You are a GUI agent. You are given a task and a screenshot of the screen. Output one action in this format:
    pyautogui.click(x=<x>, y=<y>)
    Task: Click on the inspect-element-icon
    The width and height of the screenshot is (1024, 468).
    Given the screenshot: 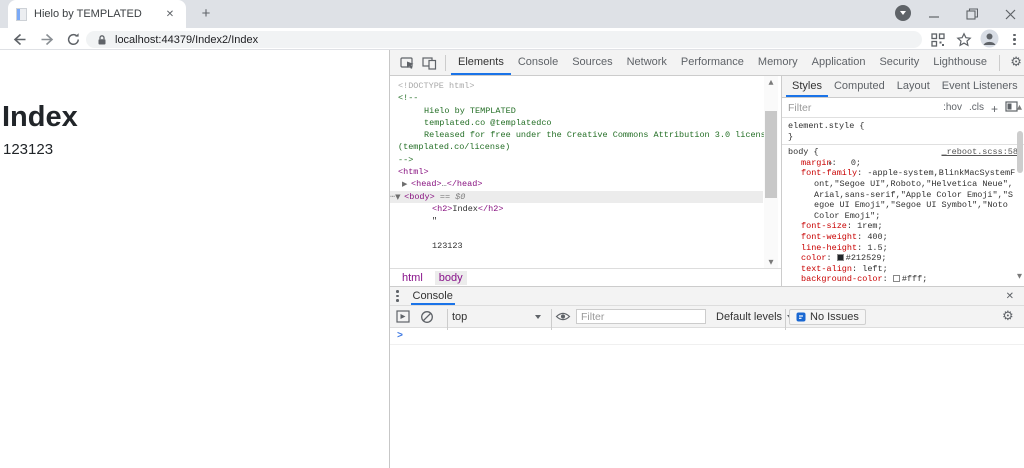 What is the action you would take?
    pyautogui.click(x=407, y=63)
    